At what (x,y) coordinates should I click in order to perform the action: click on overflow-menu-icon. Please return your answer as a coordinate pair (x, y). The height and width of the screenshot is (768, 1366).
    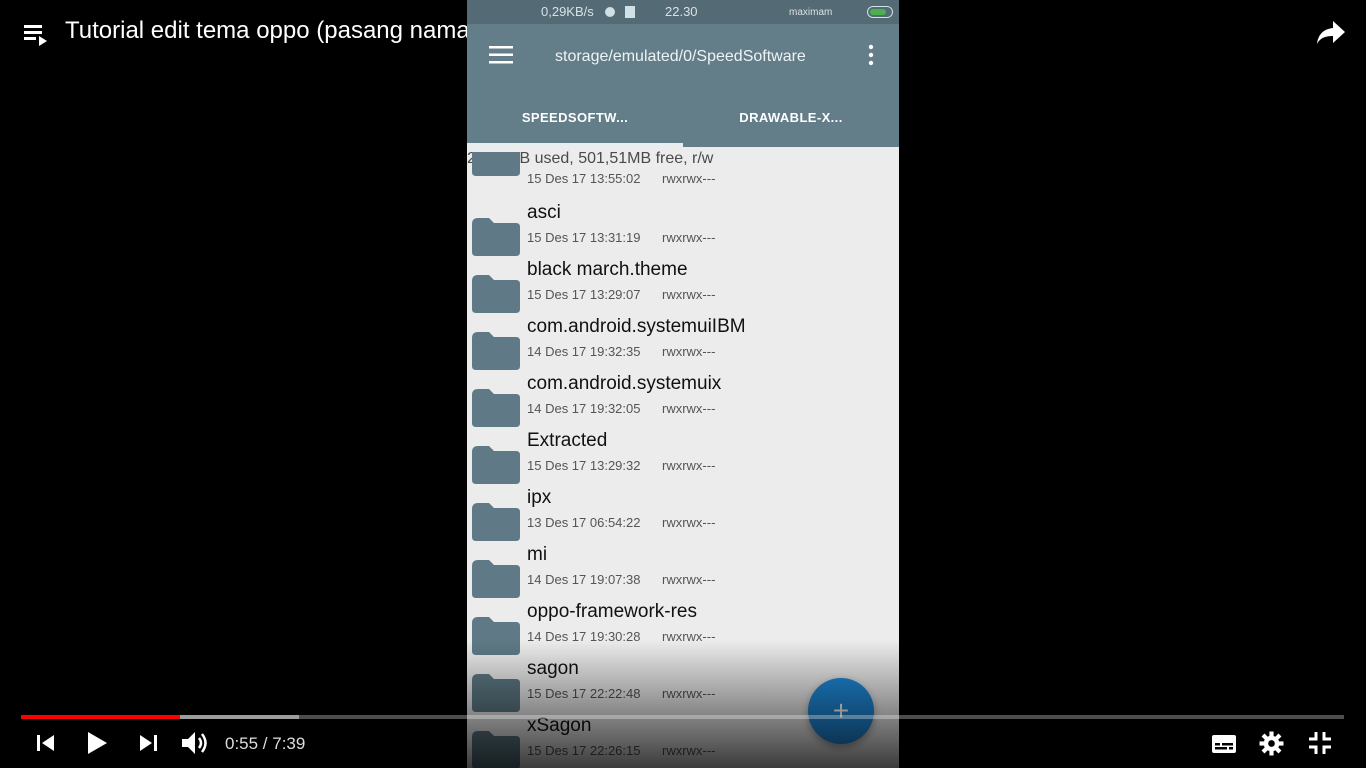
    Looking at the image, I should click on (871, 55).